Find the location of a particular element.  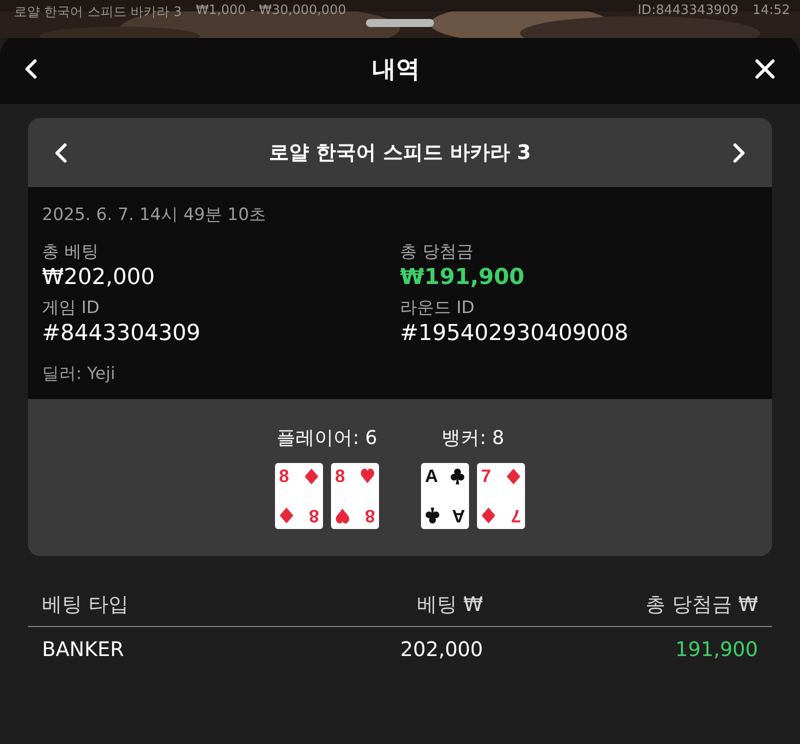

field-value: #8443304309 is located at coordinates (122, 333).